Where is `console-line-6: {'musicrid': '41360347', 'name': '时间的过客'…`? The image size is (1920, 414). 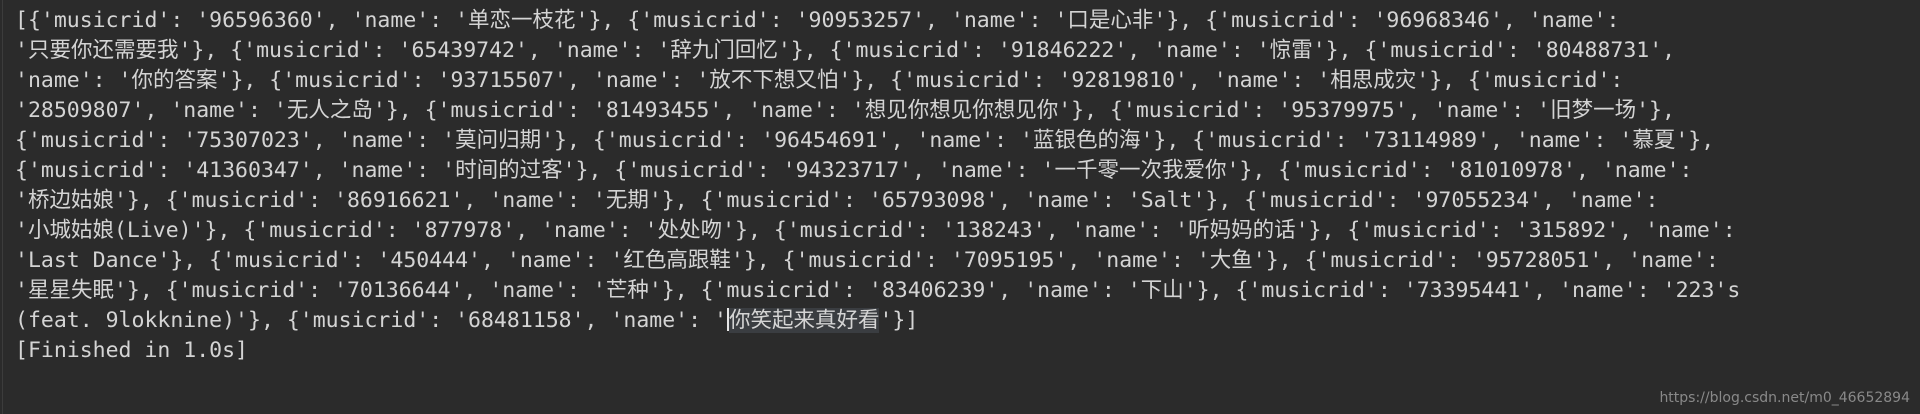
console-line-6: {'musicrid': '41360347', 'name': '时间的过客'… is located at coordinates (854, 170).